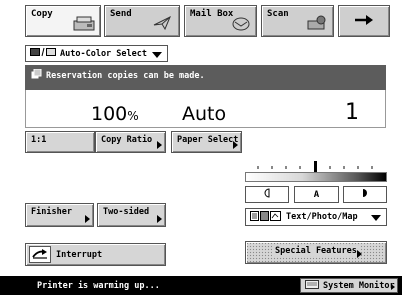 Image resolution: width=402 pixels, height=295 pixels. Describe the element at coordinates (133, 116) in the screenshot. I see `copy-ratio-unit: %` at that location.